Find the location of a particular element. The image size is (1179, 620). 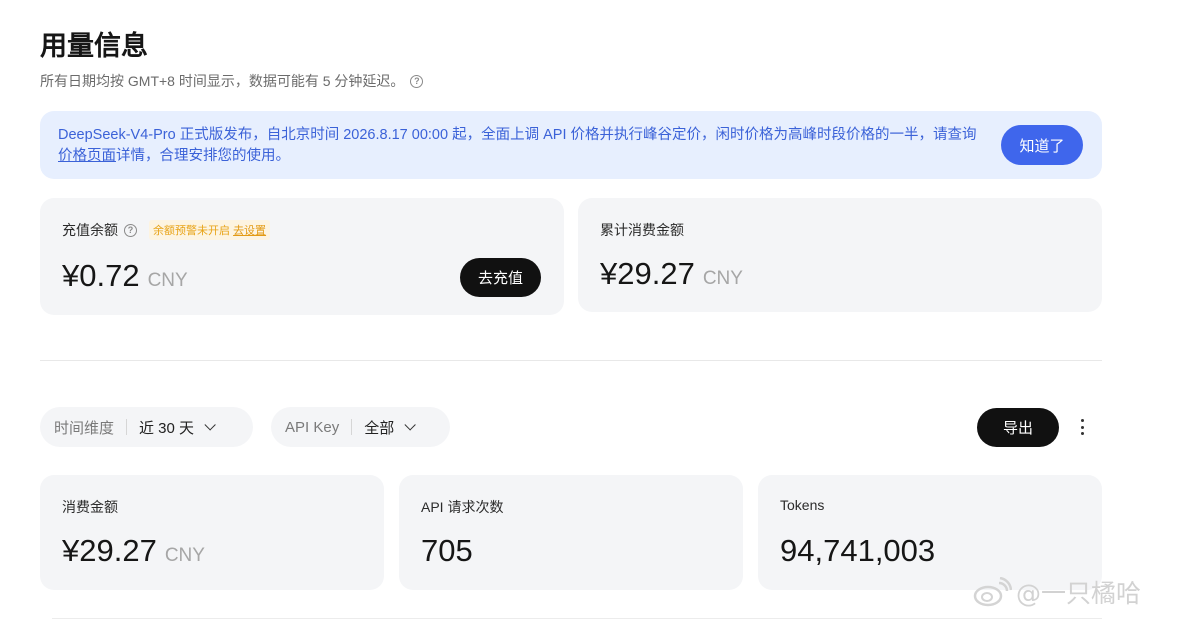

banner-text-after: 详情，合理安排您的使用。 is located at coordinates (203, 156).